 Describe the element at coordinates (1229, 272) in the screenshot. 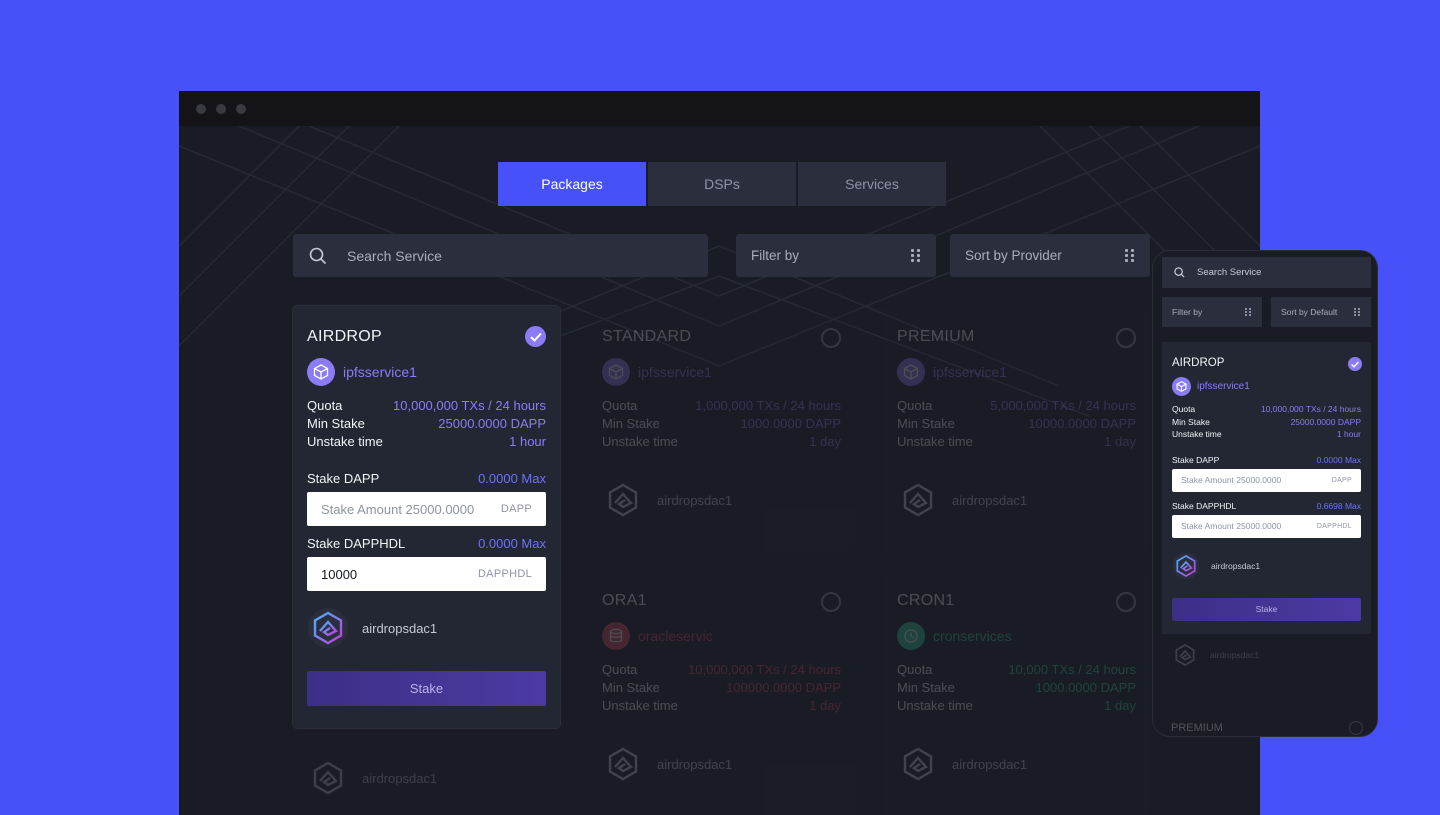

I see `mobile-search-placeholder: Search Service` at that location.